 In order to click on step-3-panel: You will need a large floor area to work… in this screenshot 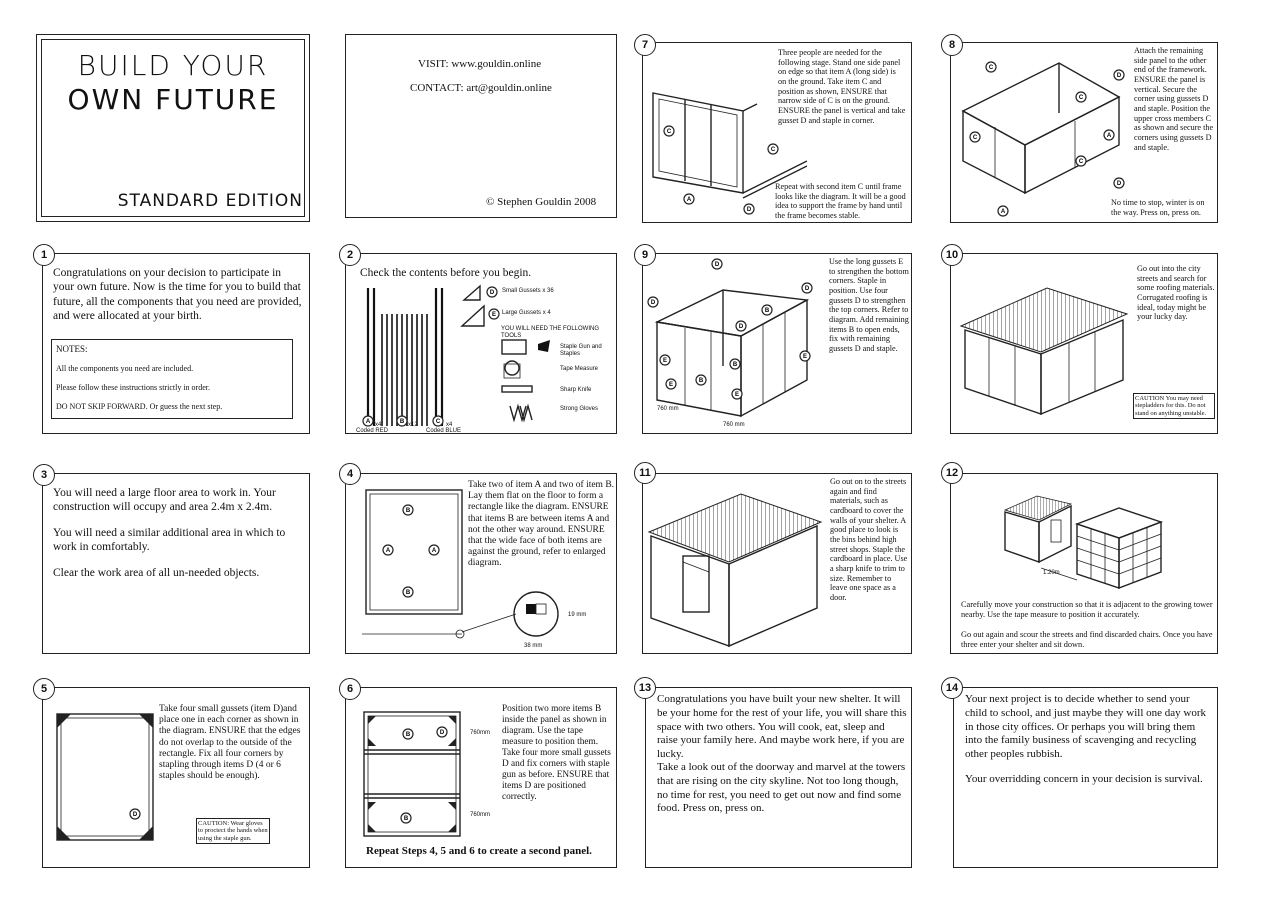, I will do `click(176, 563)`.